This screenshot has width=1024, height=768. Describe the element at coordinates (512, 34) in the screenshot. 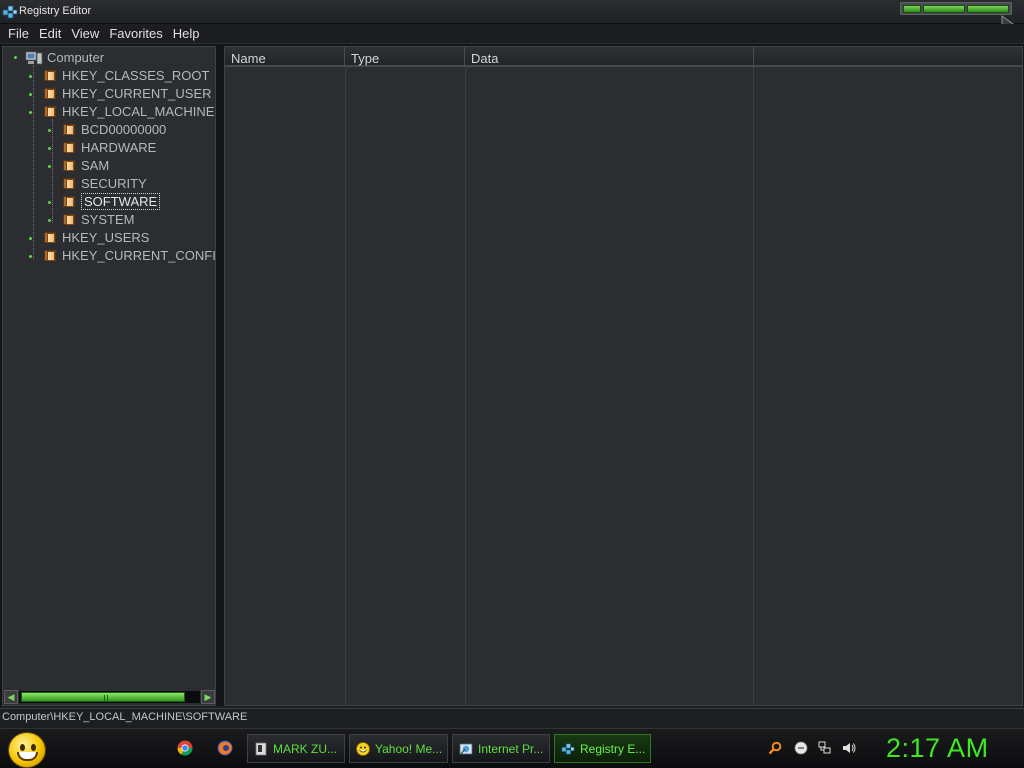

I see `menu-bar: File Edit View Favorites Help` at that location.